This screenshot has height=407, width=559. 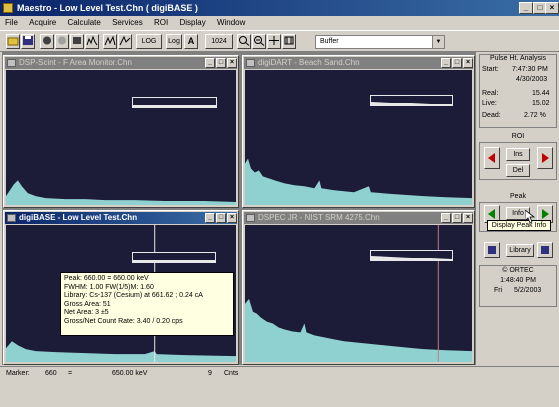 What do you see at coordinates (8, 8) in the screenshot?
I see `app-icon` at bounding box center [8, 8].